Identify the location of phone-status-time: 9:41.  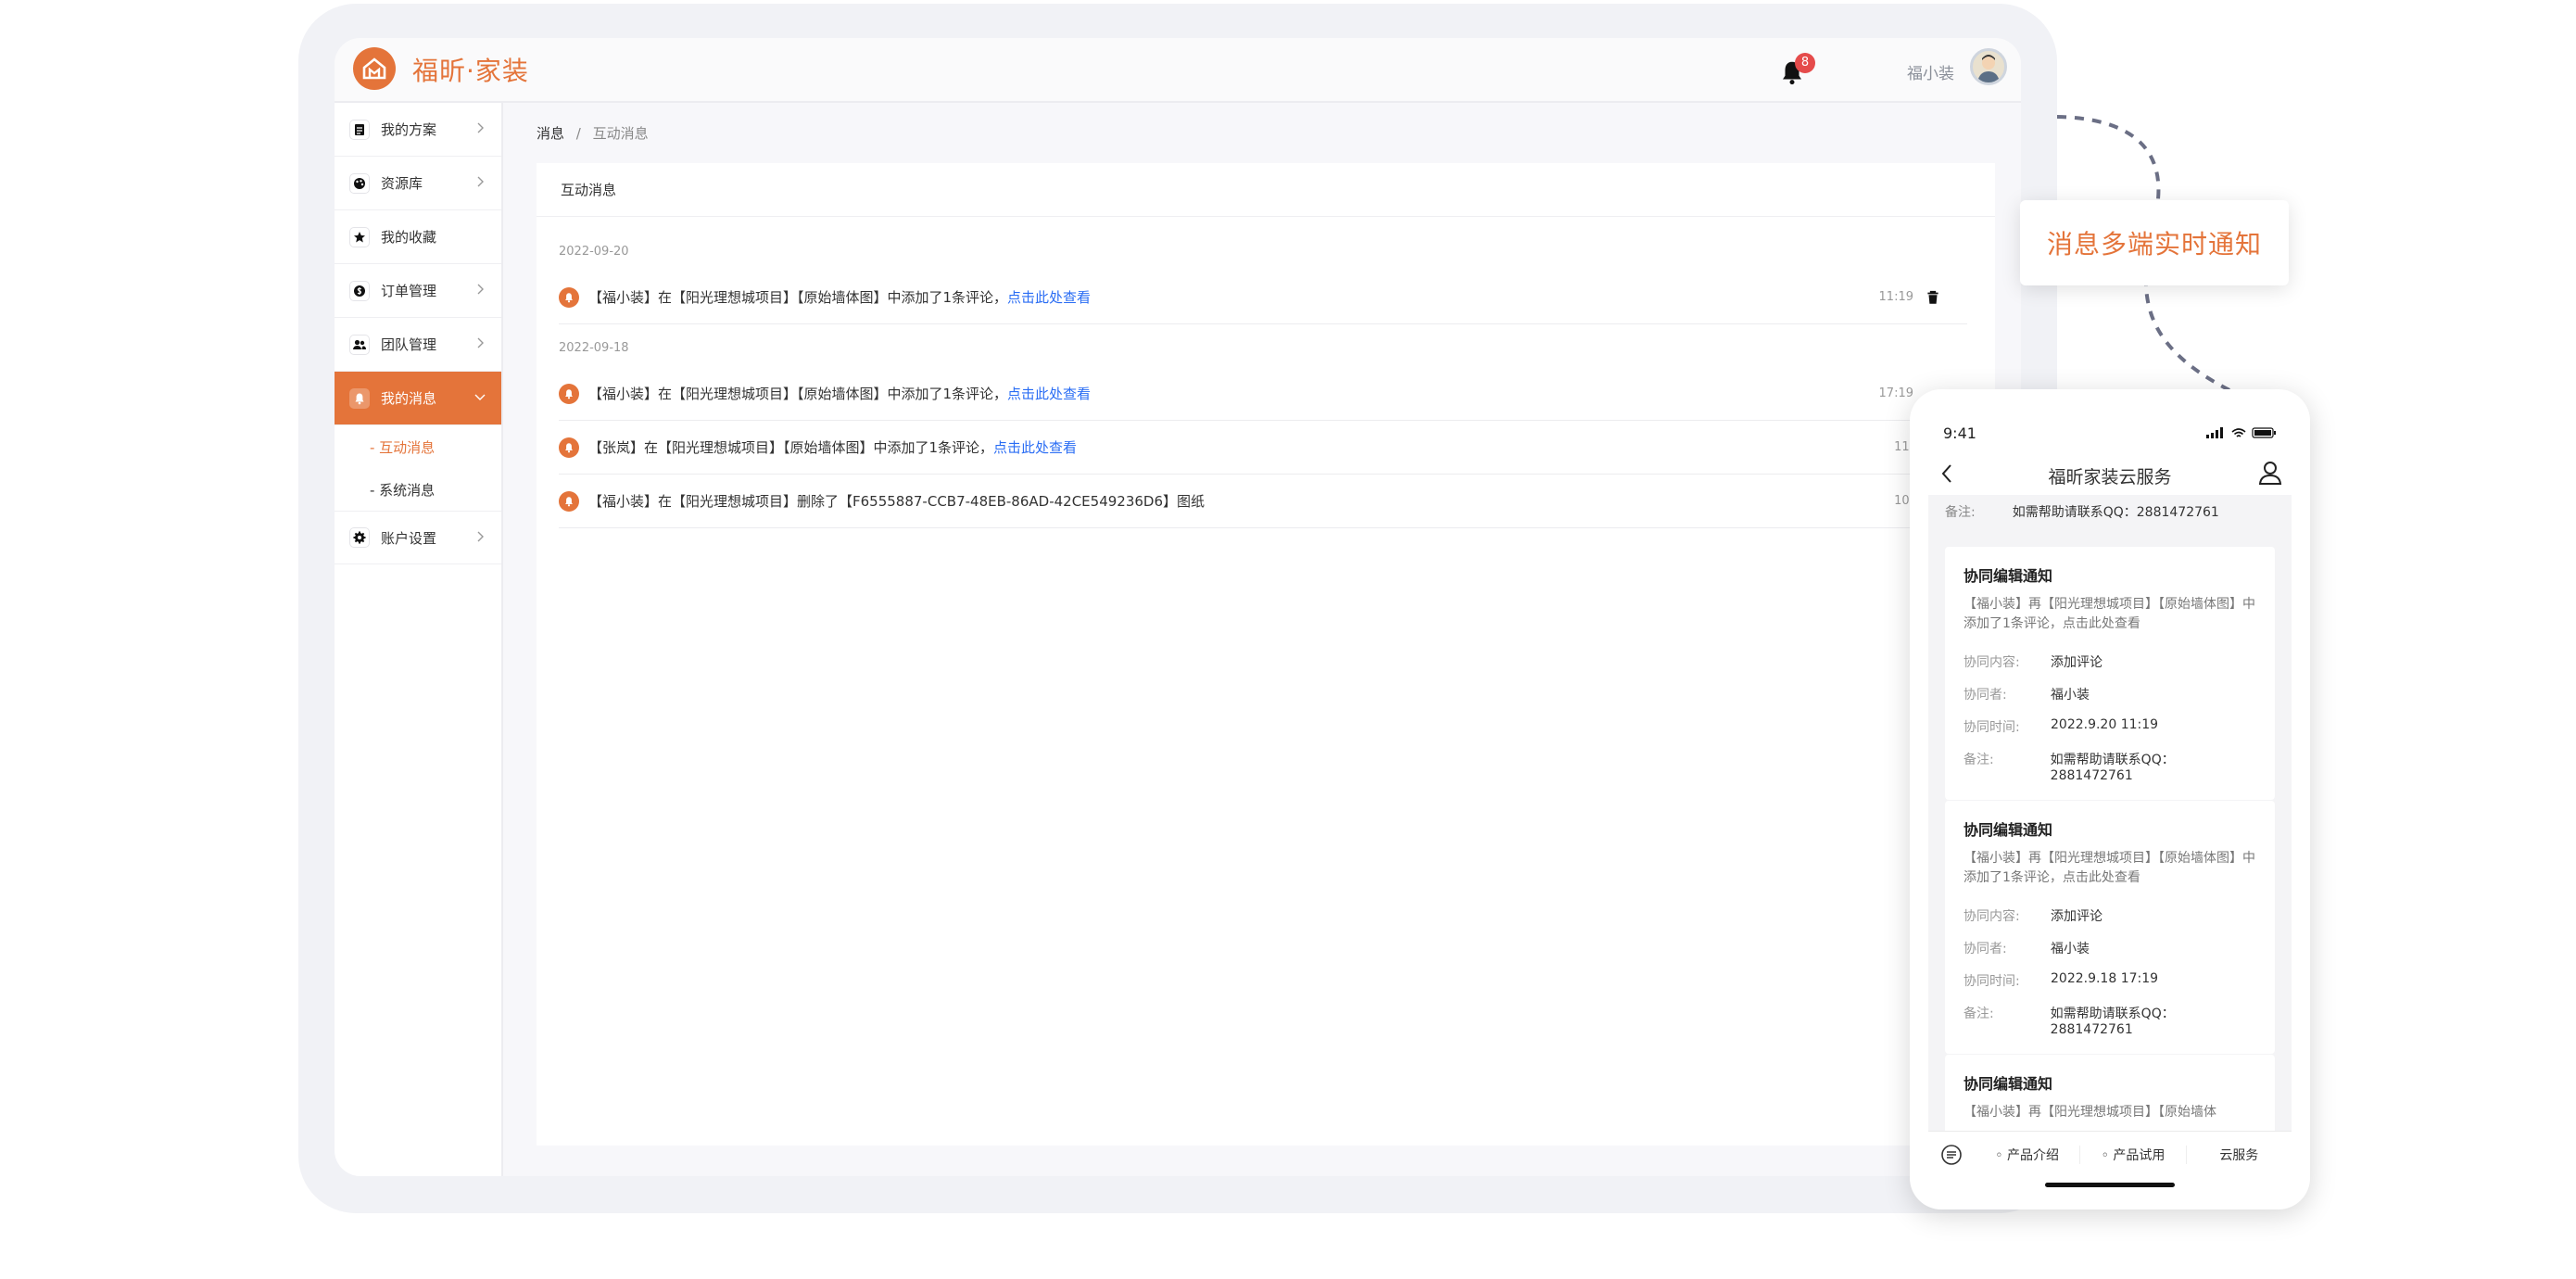
(1960, 433).